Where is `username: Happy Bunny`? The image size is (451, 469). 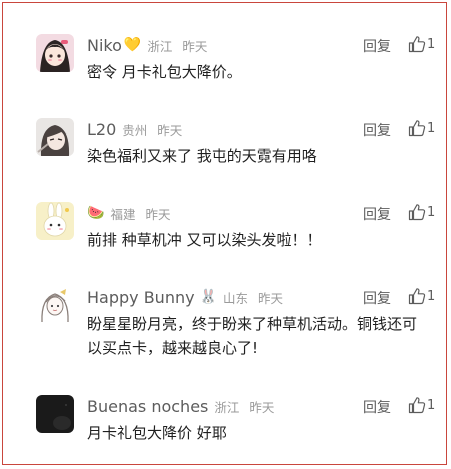 username: Happy Bunny is located at coordinates (141, 297).